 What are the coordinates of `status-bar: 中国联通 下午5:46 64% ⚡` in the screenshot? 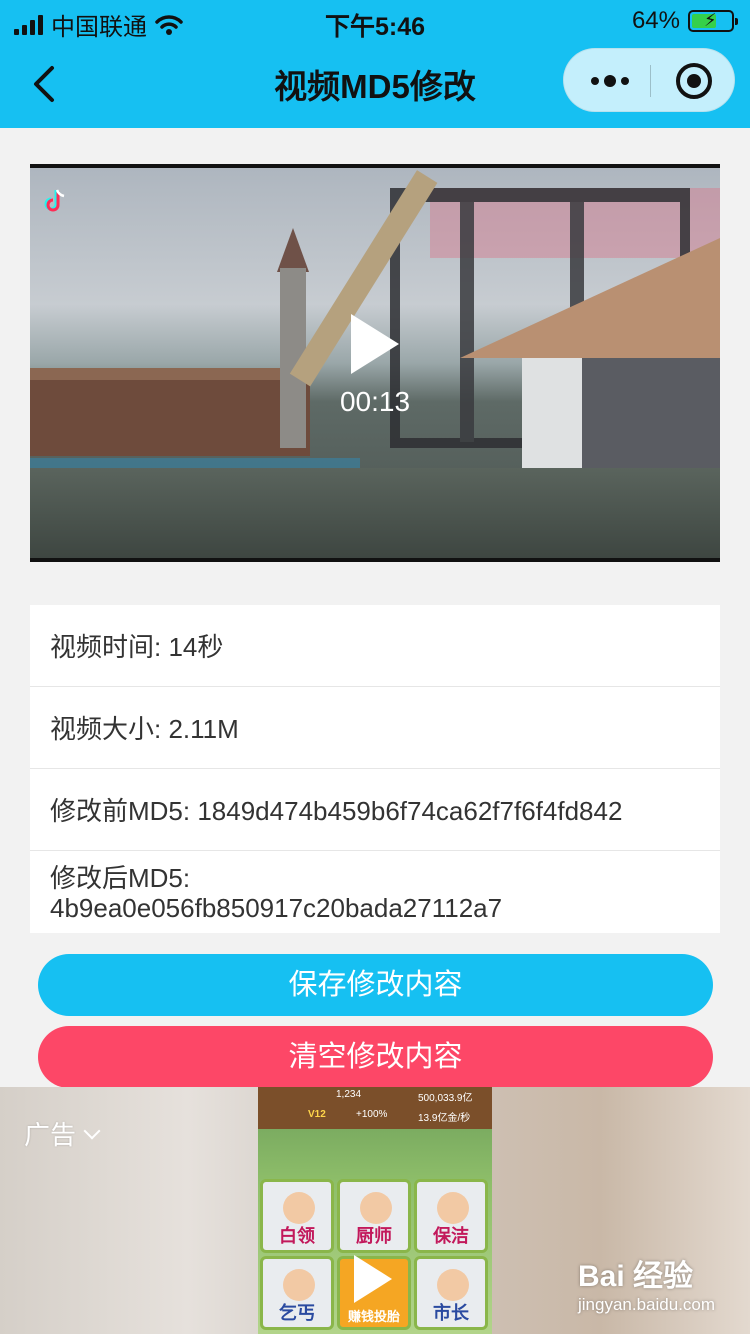 It's located at (375, 20).